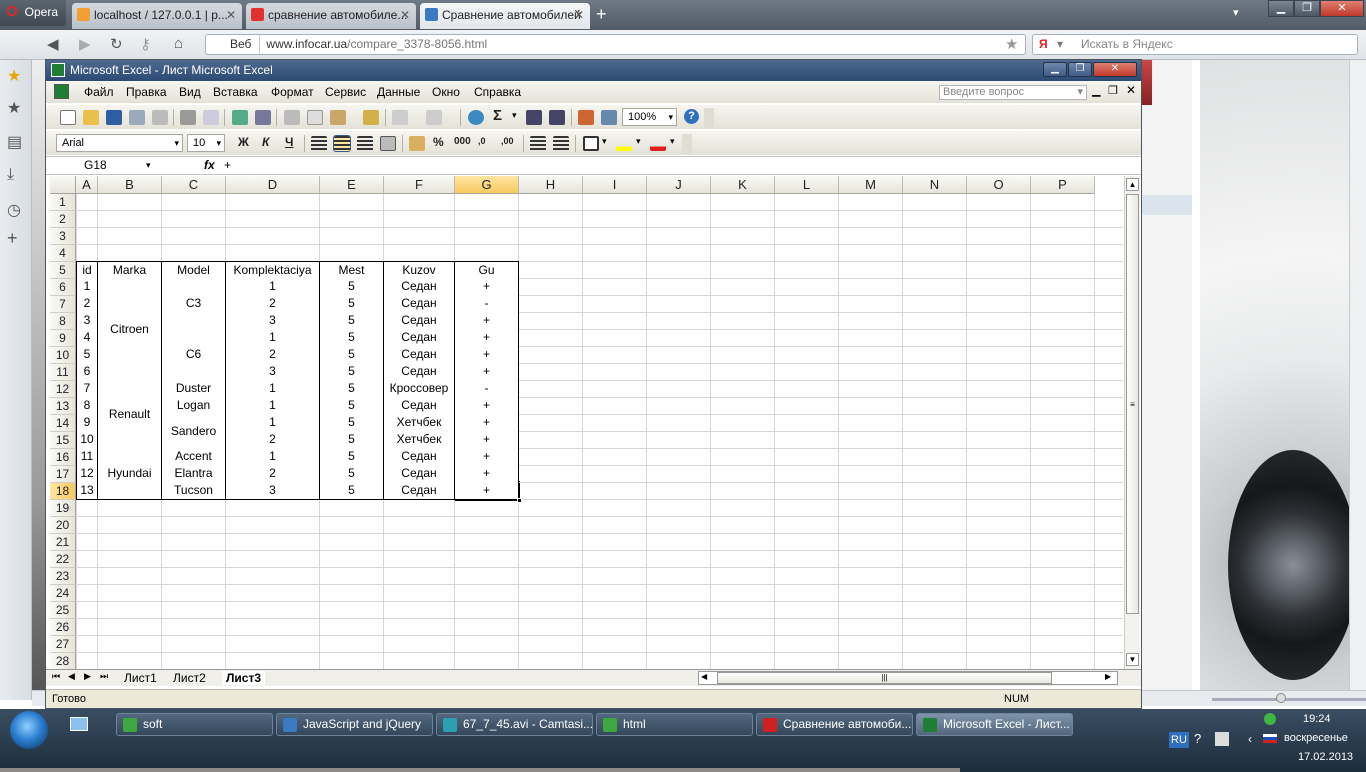 The image size is (1366, 772). Describe the element at coordinates (1108, 676) in the screenshot. I see `scroll-right-icon: ▶` at that location.